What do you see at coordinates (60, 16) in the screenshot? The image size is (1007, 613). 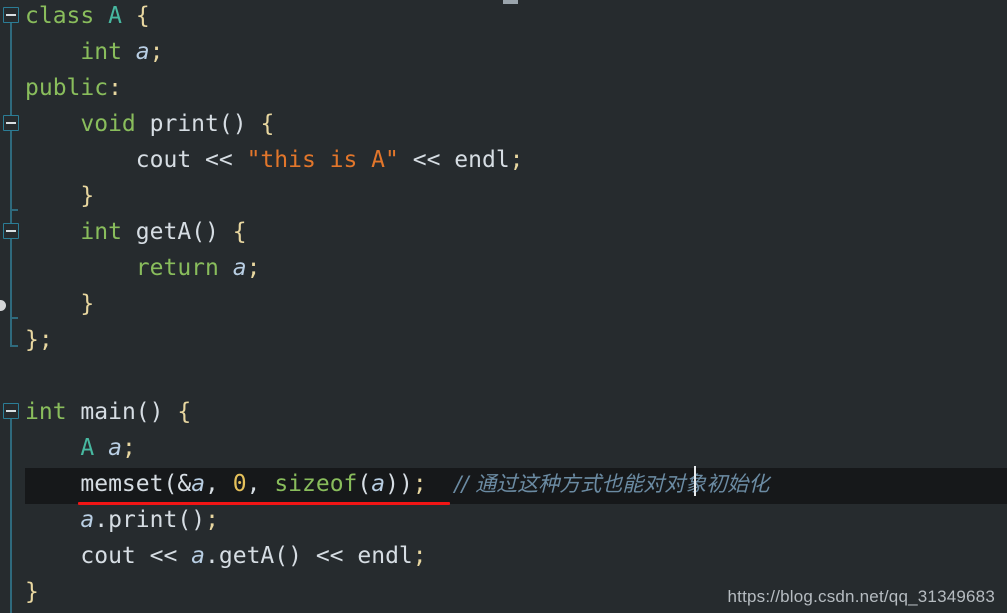 I see `code-token: class` at bounding box center [60, 16].